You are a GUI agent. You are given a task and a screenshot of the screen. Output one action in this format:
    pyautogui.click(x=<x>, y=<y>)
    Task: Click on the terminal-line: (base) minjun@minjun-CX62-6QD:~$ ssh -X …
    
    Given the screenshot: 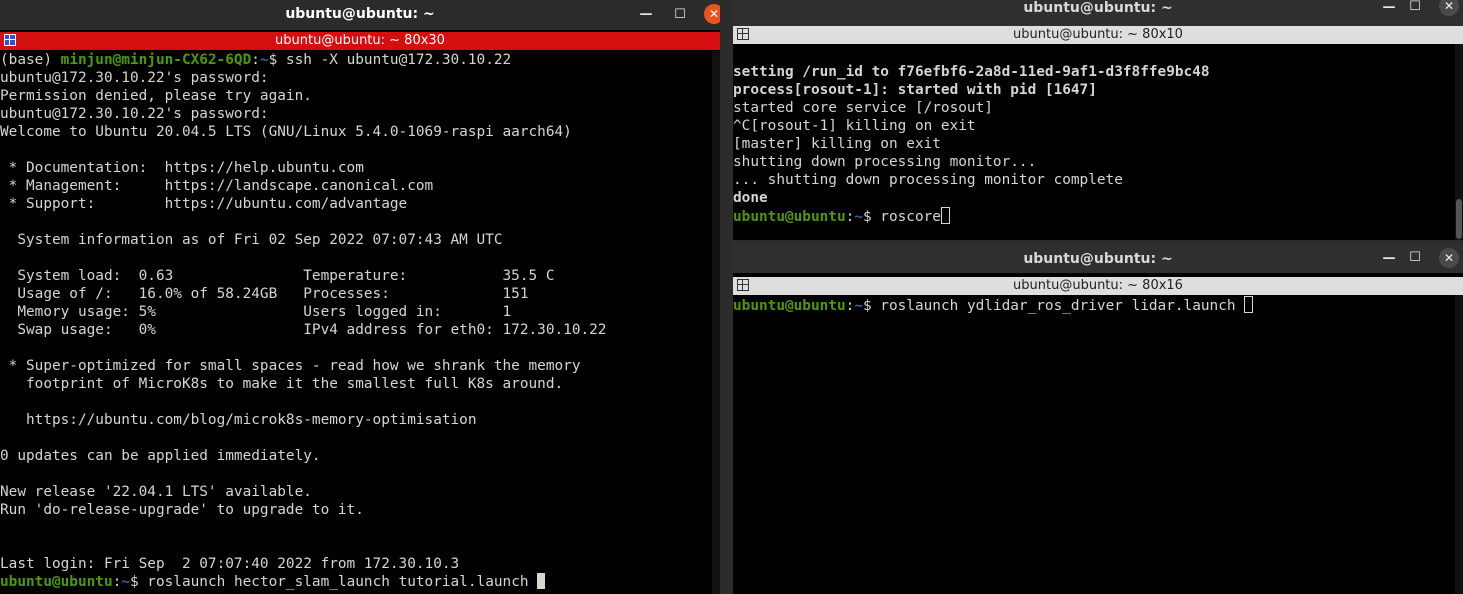 What is the action you would take?
    pyautogui.click(x=356, y=60)
    